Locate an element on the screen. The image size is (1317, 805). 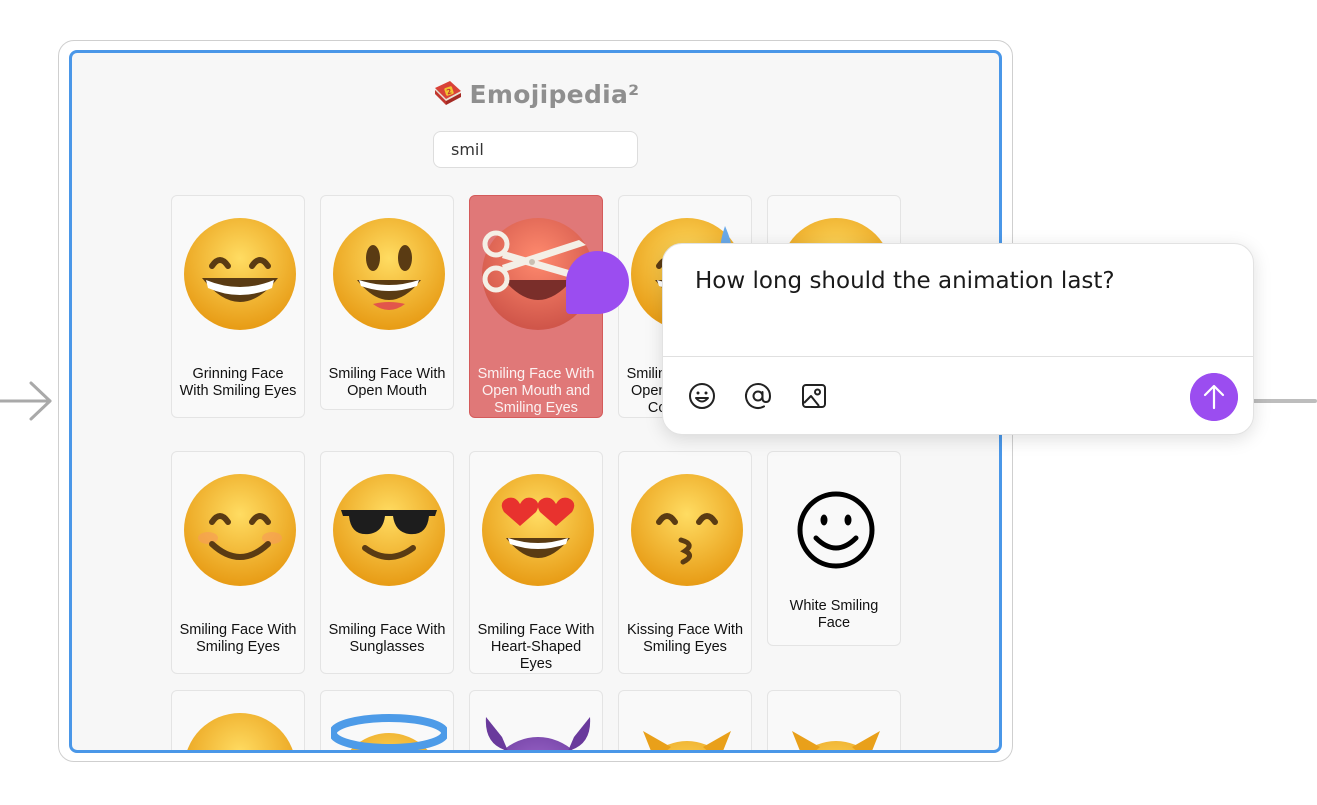
emoji-card: Grinning Face With Smiling Eyes is located at coordinates (238, 306).